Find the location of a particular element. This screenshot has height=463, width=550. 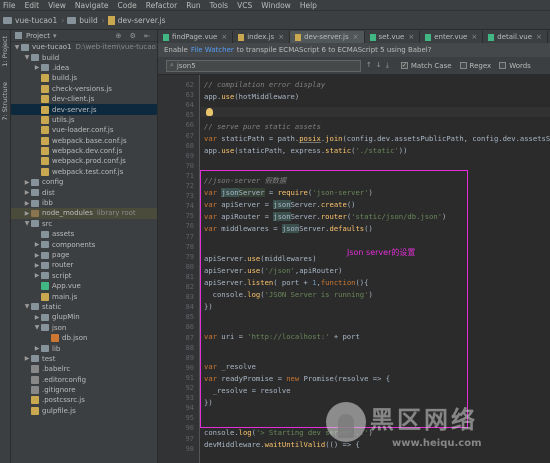

tree-item: ▼ static is located at coordinates (84, 307).